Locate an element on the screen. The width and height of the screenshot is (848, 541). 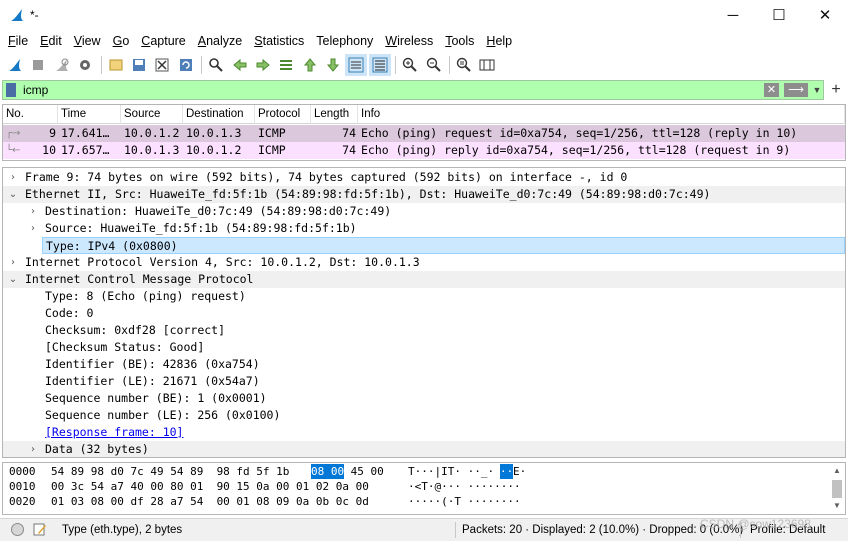
menu-analyze: Analyze is located at coordinates (220, 41).